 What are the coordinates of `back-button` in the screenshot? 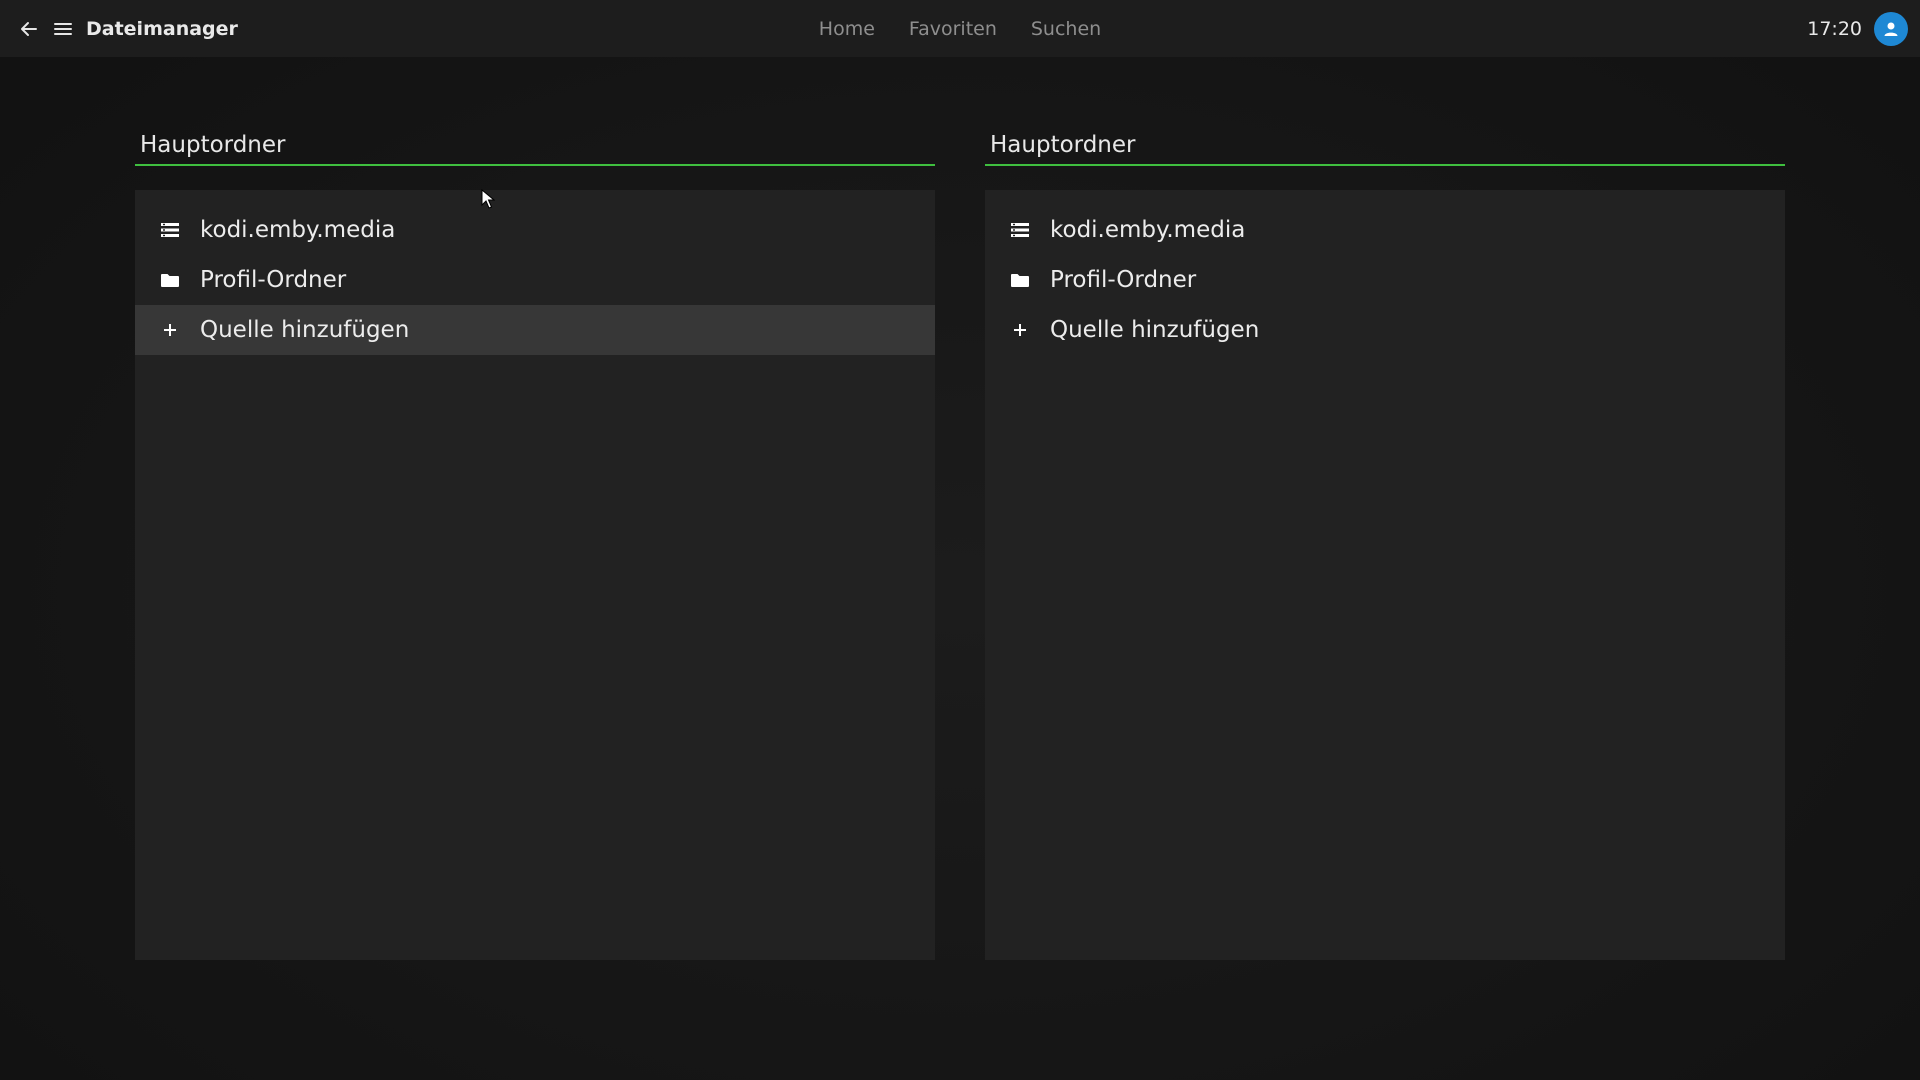 It's located at (29, 29).